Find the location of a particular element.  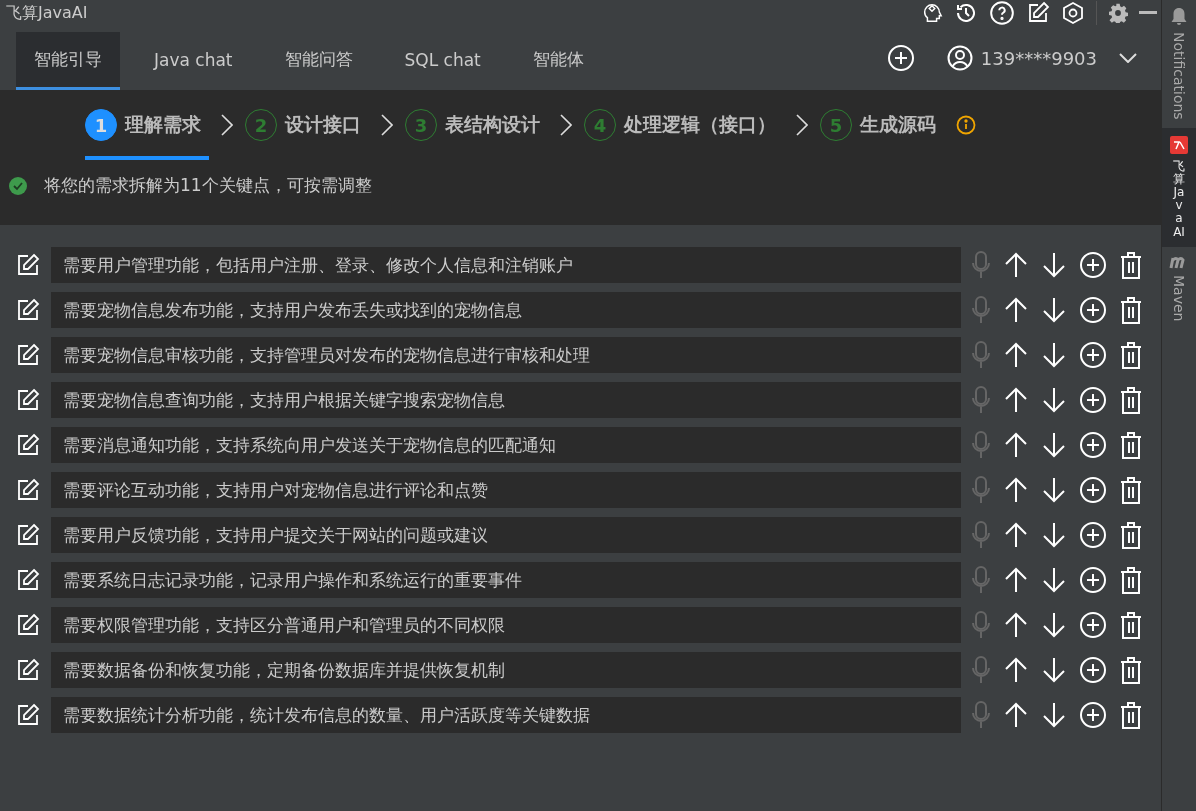

minimize-icon is located at coordinates (1148, 13).